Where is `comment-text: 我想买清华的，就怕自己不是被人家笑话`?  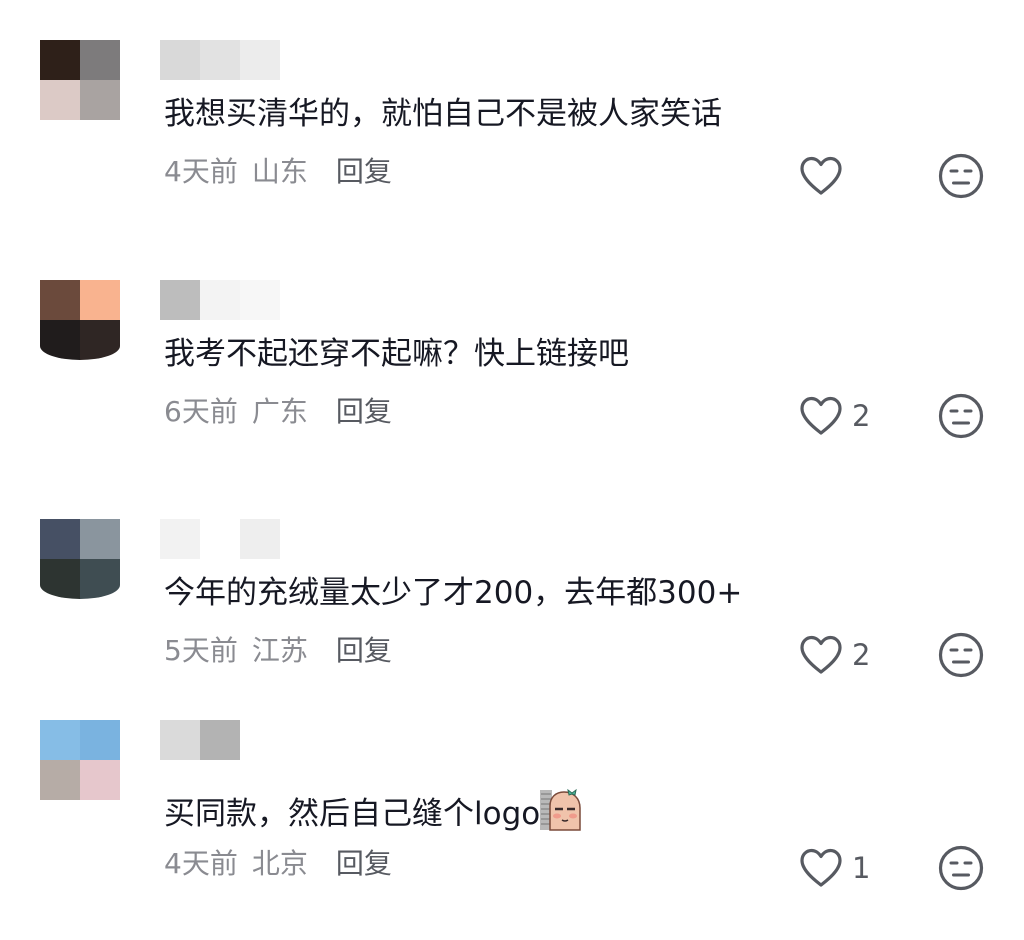
comment-text: 我想买清华的，就怕自己不是被人家笑话 is located at coordinates (443, 114).